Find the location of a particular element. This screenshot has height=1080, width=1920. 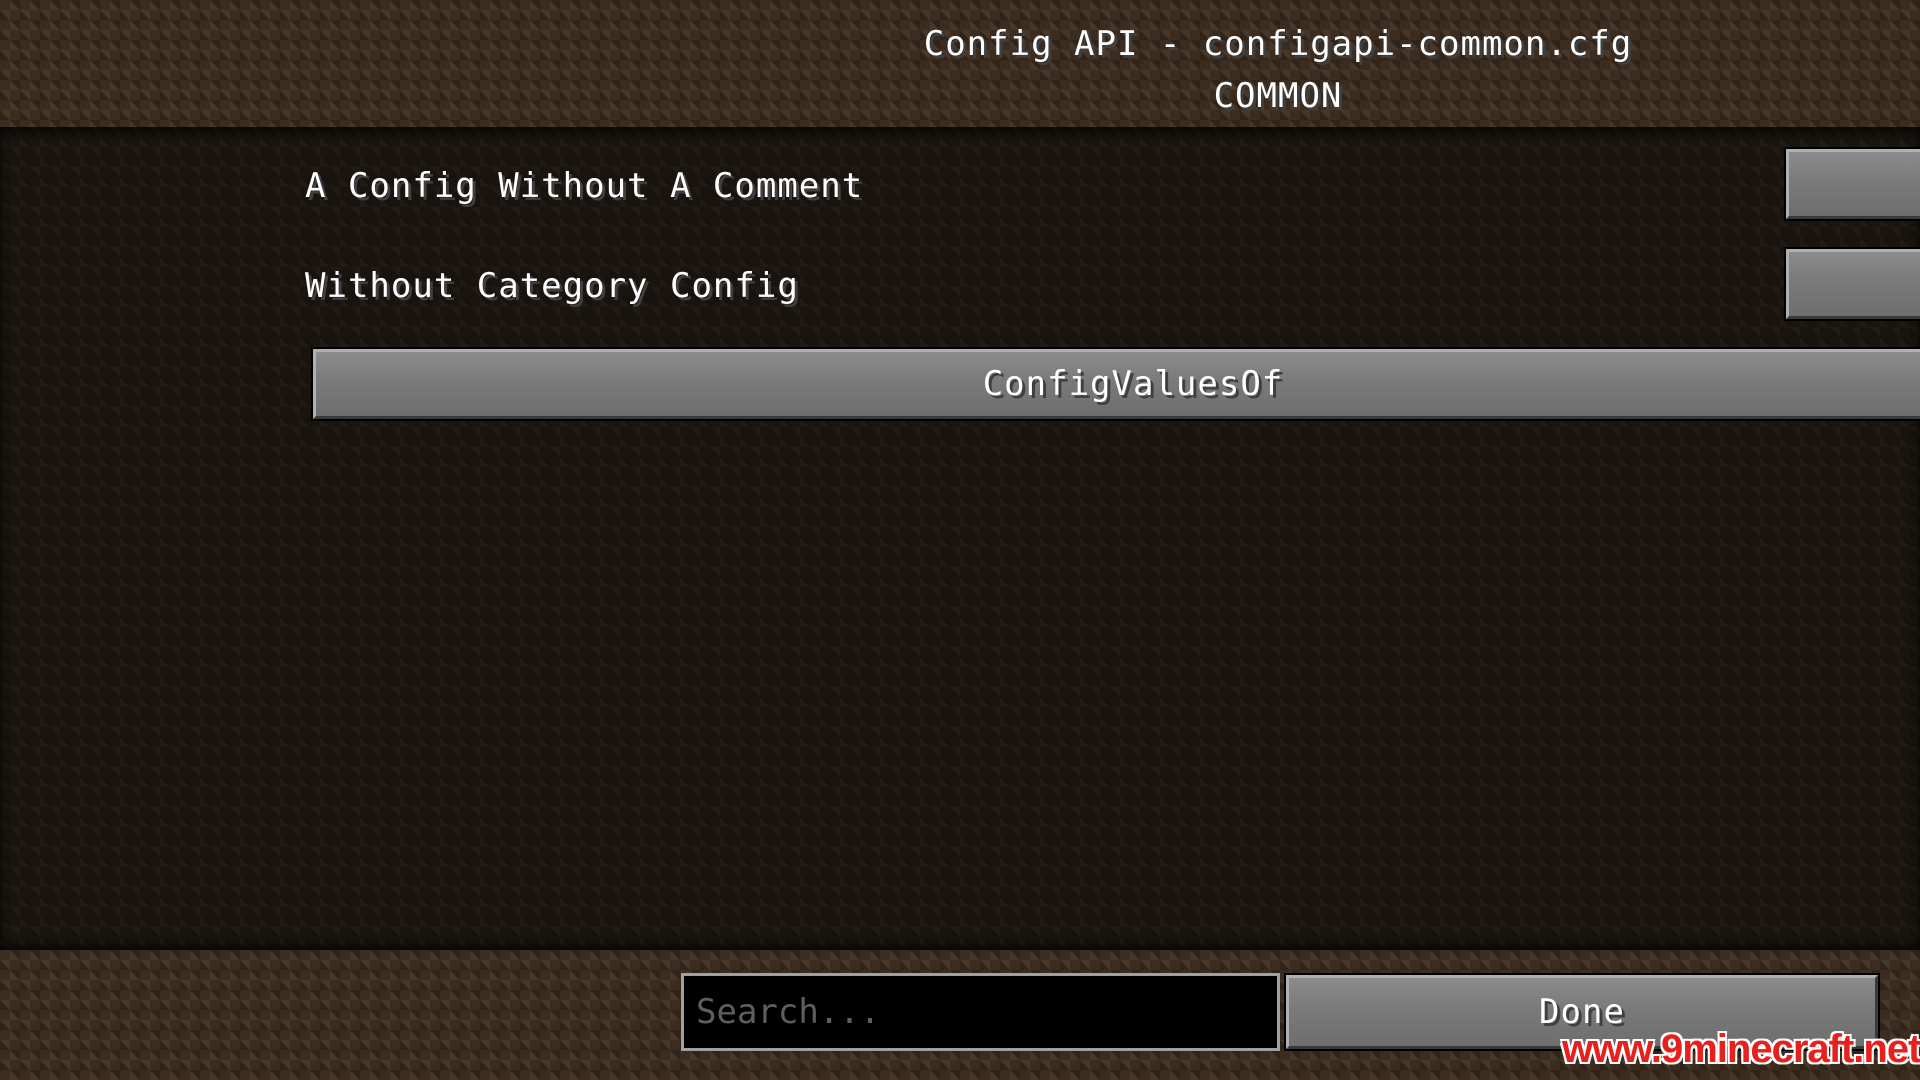

config-entry-label: A Config Without A Comment is located at coordinates (584, 186).